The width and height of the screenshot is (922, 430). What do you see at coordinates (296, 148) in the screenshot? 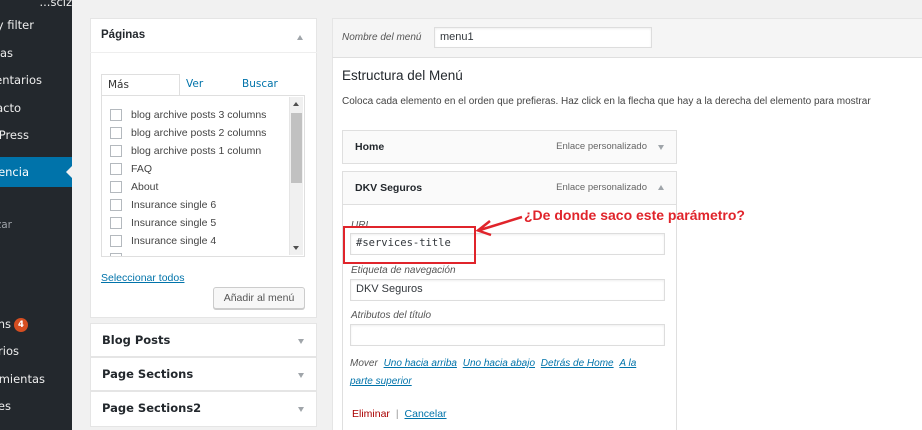
I see `scroll-thumb` at bounding box center [296, 148].